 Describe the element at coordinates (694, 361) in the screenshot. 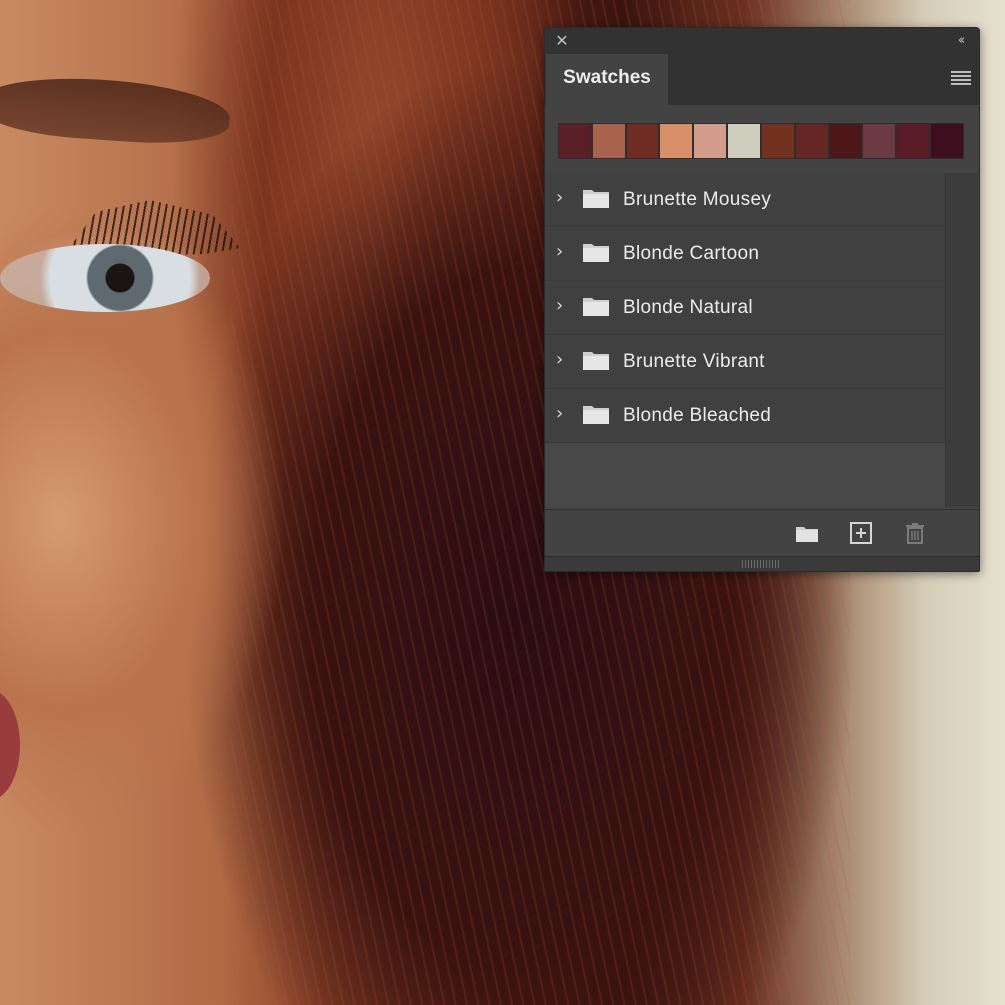

I see `swatch-group-label: Brunette Vibrant` at that location.